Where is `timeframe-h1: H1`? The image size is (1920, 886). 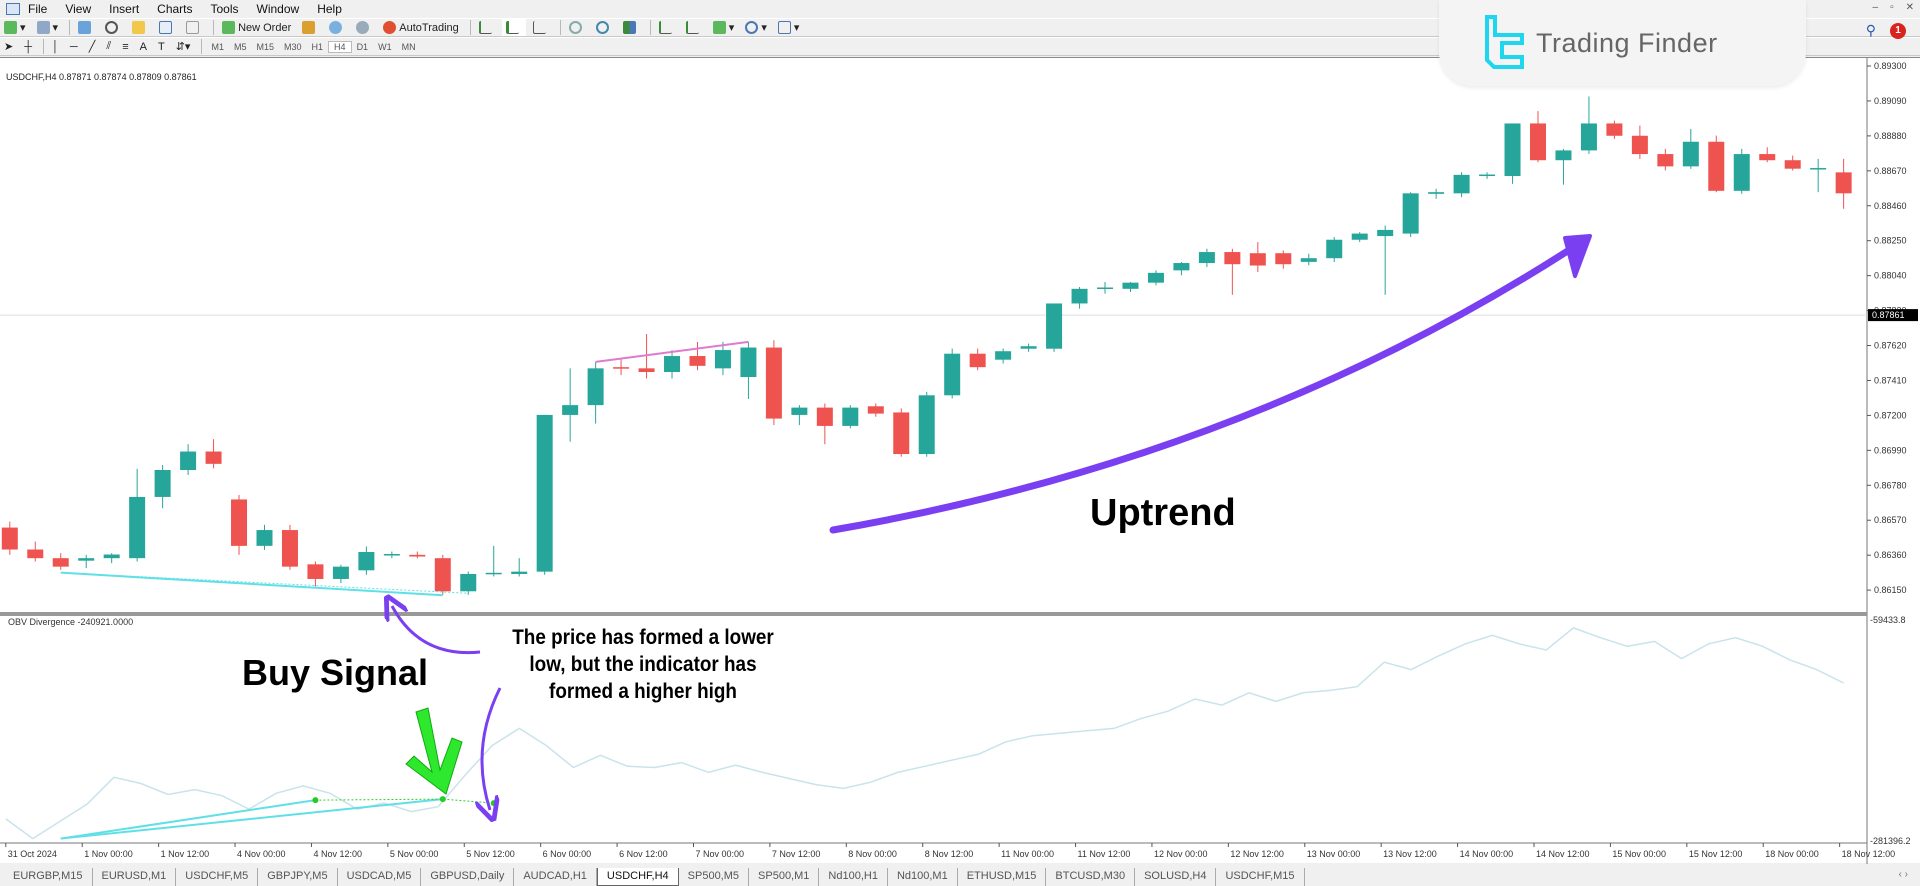 timeframe-h1: H1 is located at coordinates (318, 47).